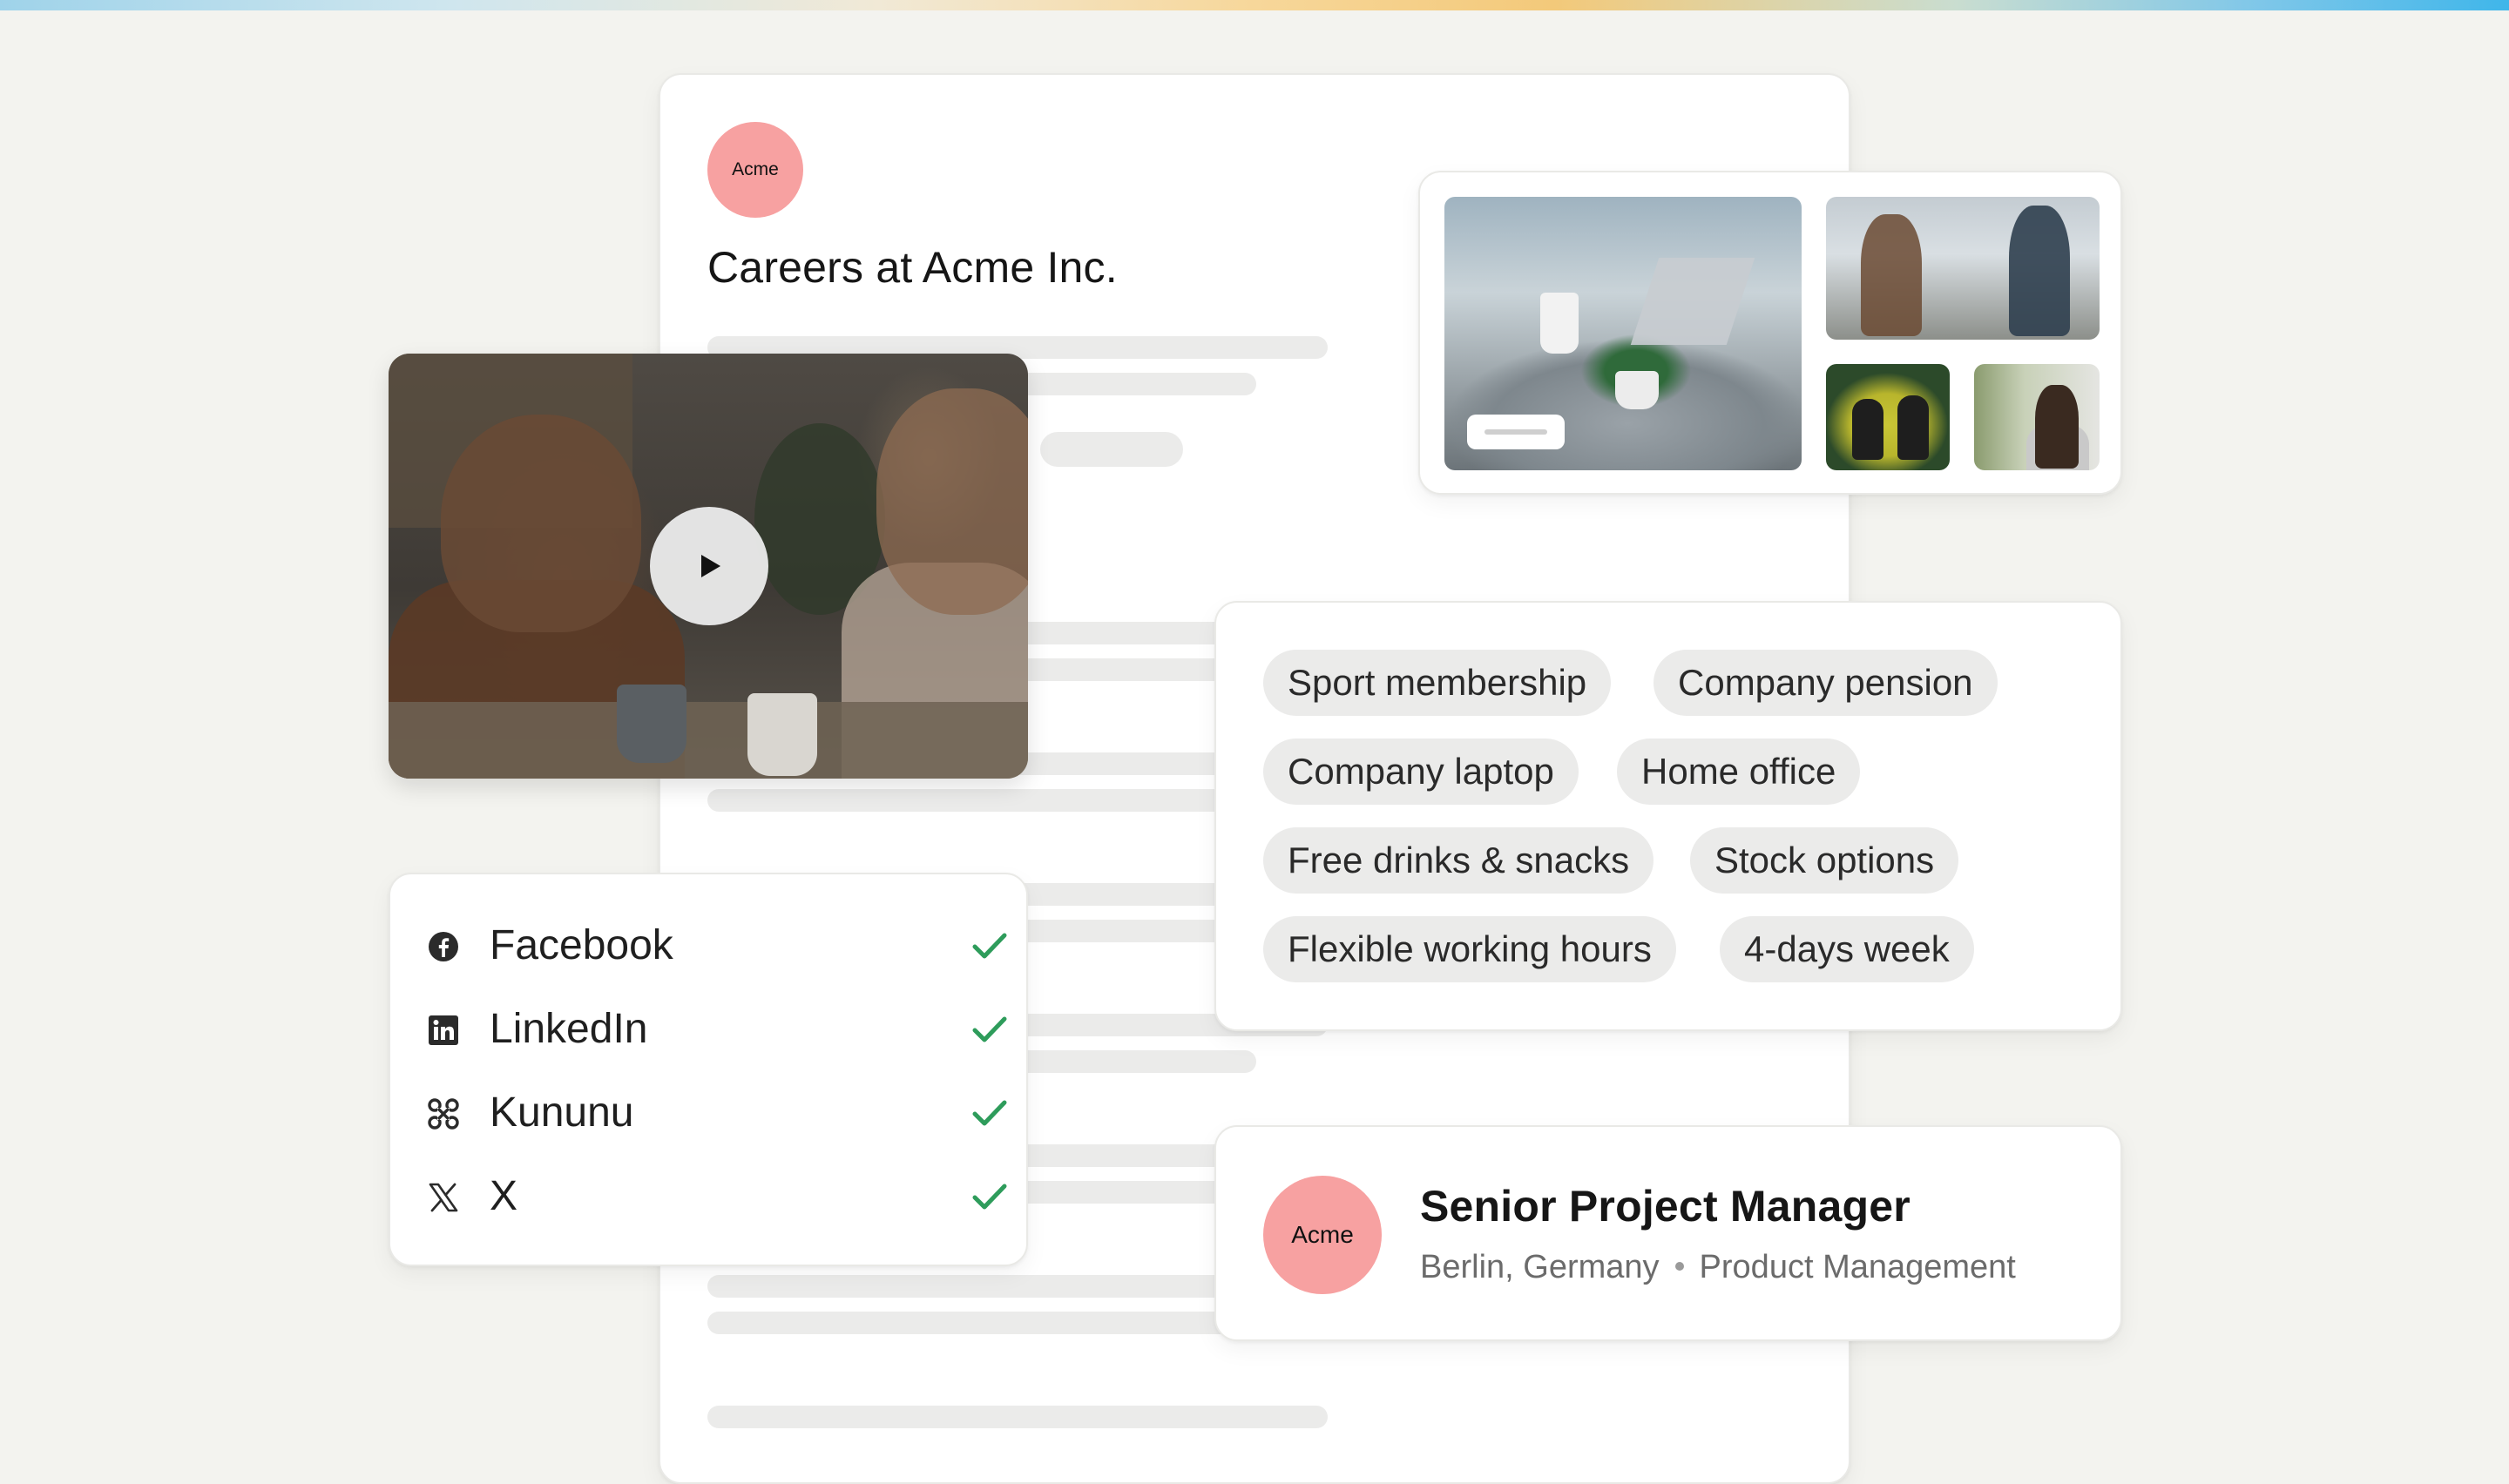 Image resolution: width=2509 pixels, height=1484 pixels. I want to click on photo-plant-pot, so click(1637, 390).